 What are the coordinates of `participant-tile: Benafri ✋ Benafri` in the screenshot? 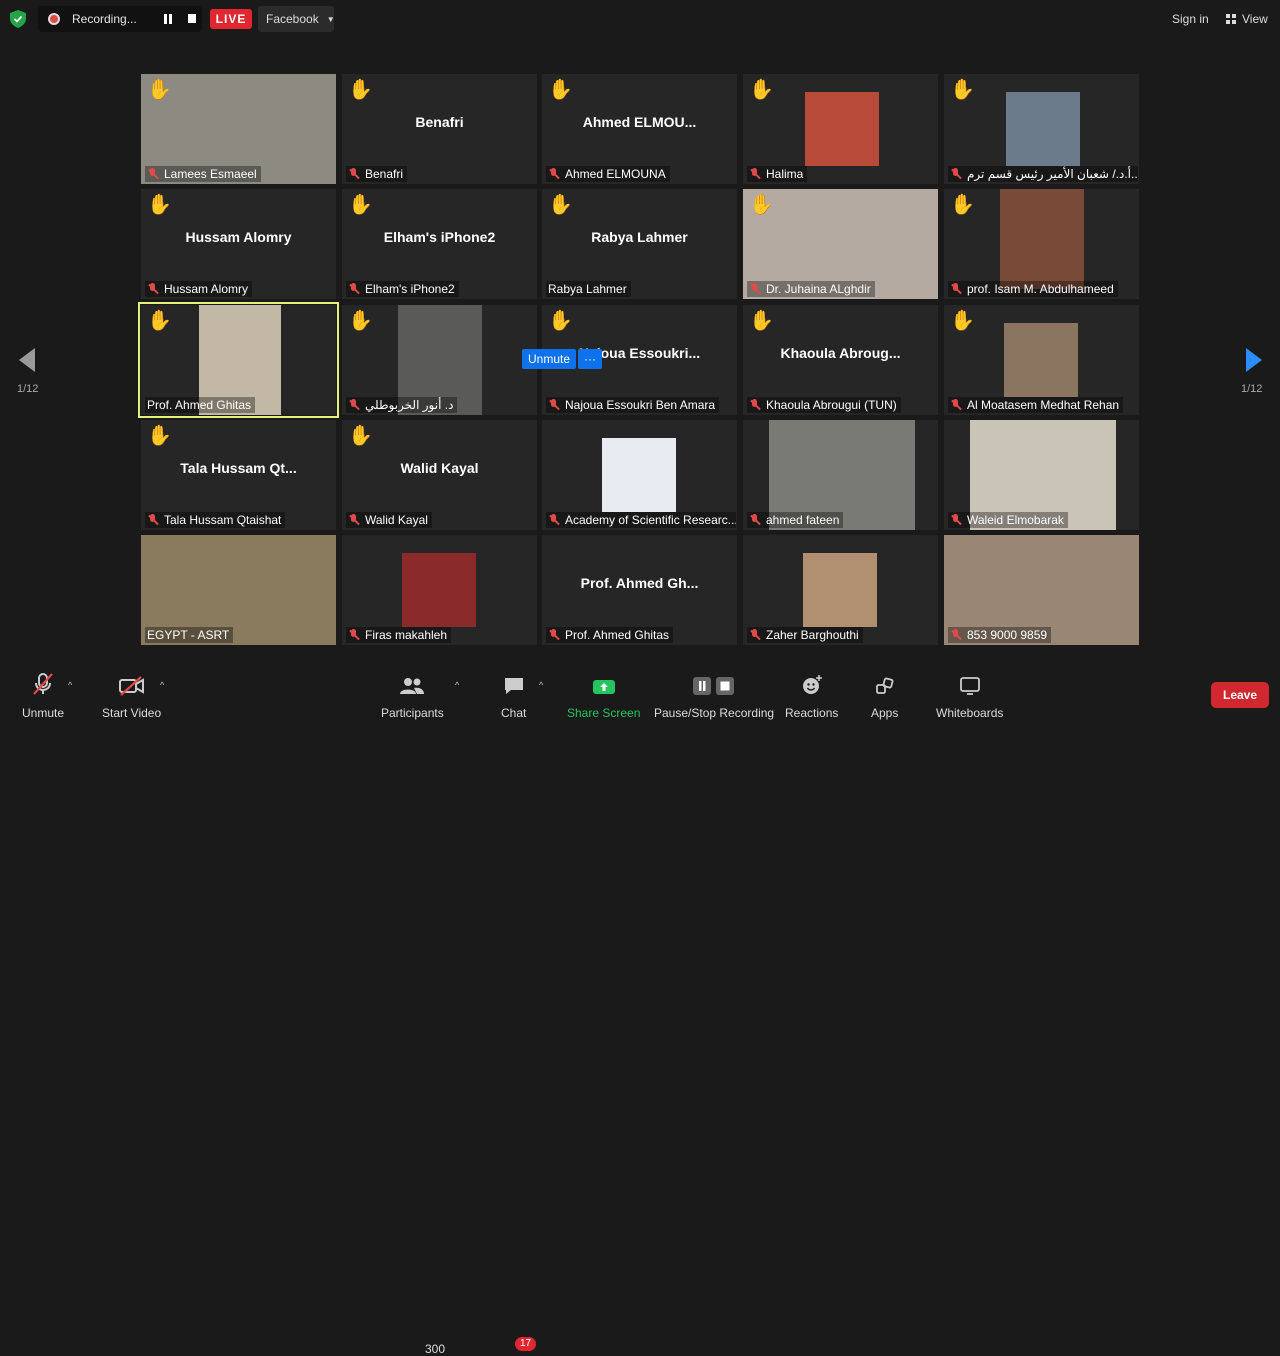 It's located at (439, 129).